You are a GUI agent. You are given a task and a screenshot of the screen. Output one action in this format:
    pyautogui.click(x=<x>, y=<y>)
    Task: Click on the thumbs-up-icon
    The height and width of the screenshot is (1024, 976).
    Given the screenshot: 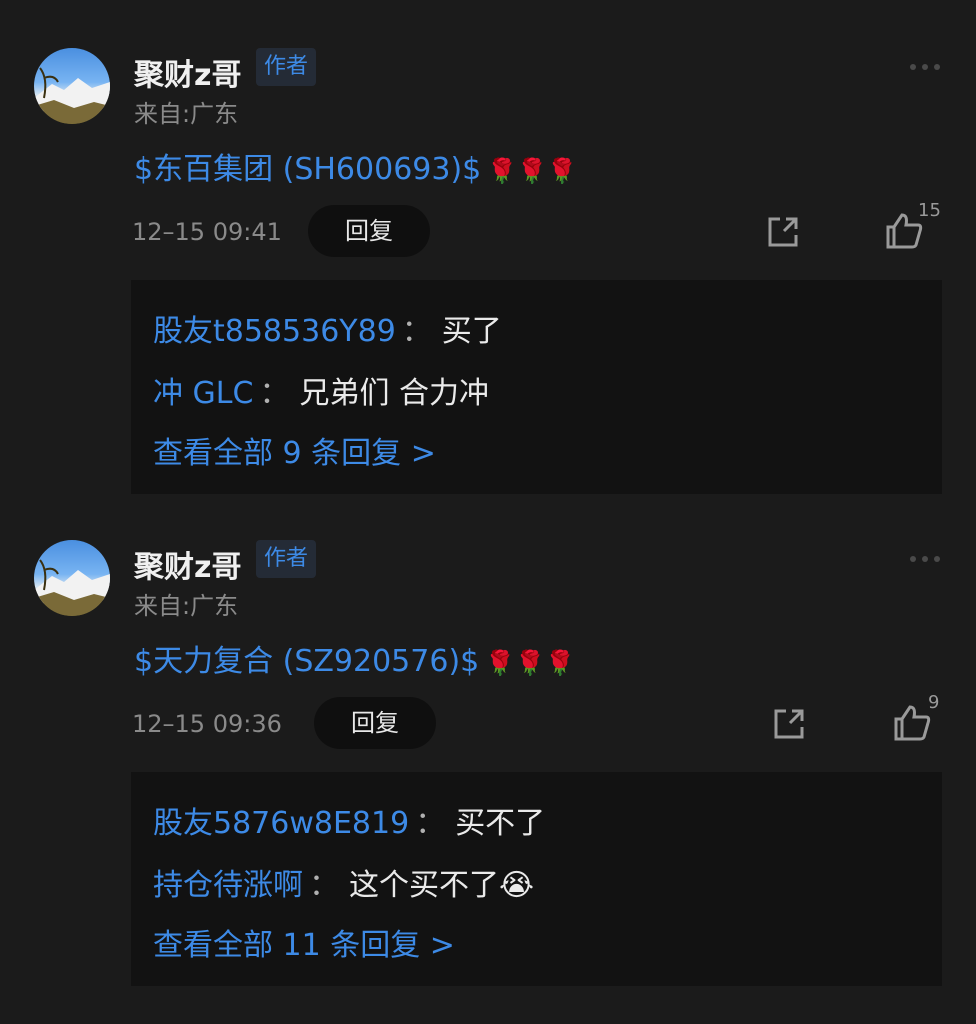 What is the action you would take?
    pyautogui.click(x=912, y=723)
    